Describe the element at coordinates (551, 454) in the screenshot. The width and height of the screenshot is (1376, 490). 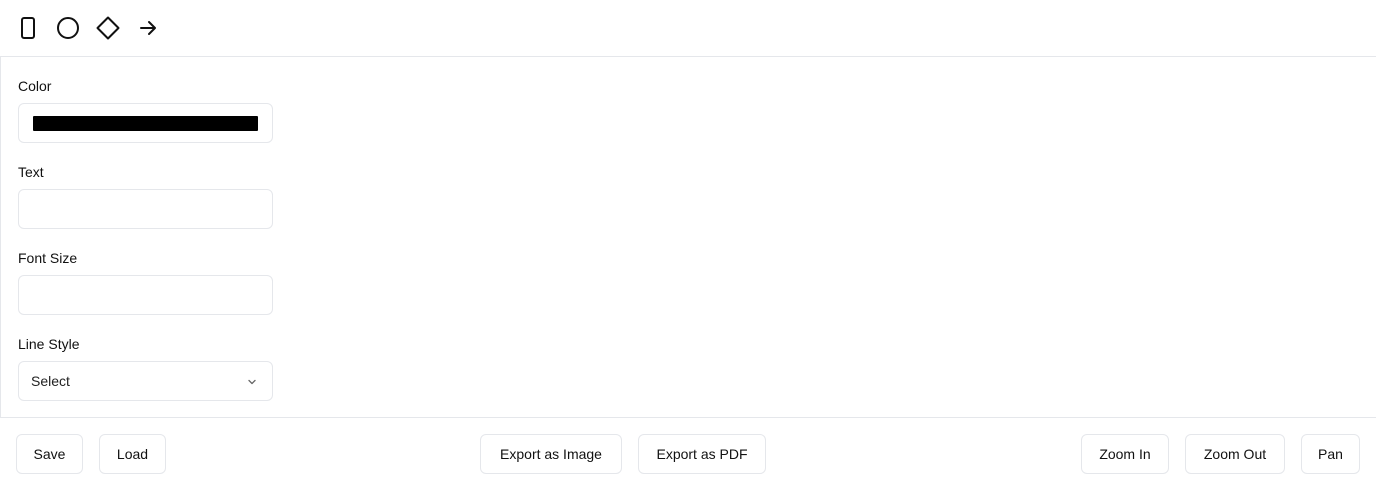
I see `export-image-button: Export as Image` at that location.